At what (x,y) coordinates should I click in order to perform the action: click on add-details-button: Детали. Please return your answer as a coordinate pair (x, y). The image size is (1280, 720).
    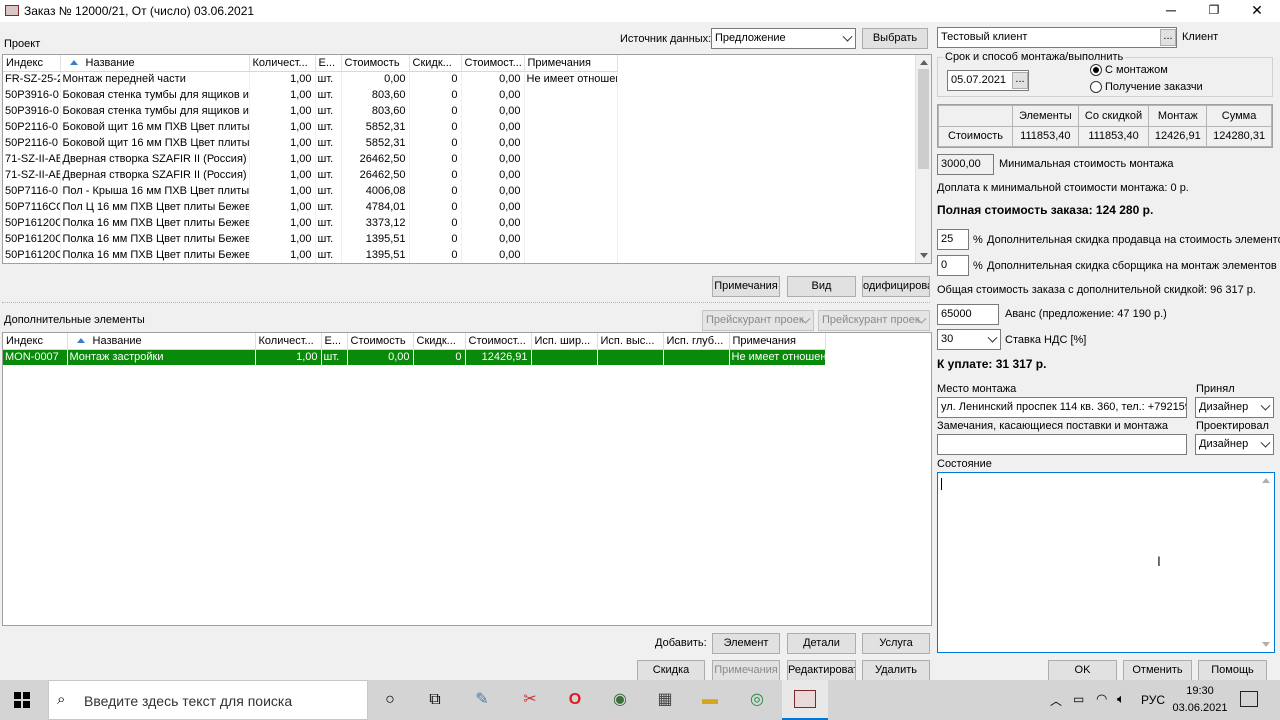
    Looking at the image, I should click on (821, 643).